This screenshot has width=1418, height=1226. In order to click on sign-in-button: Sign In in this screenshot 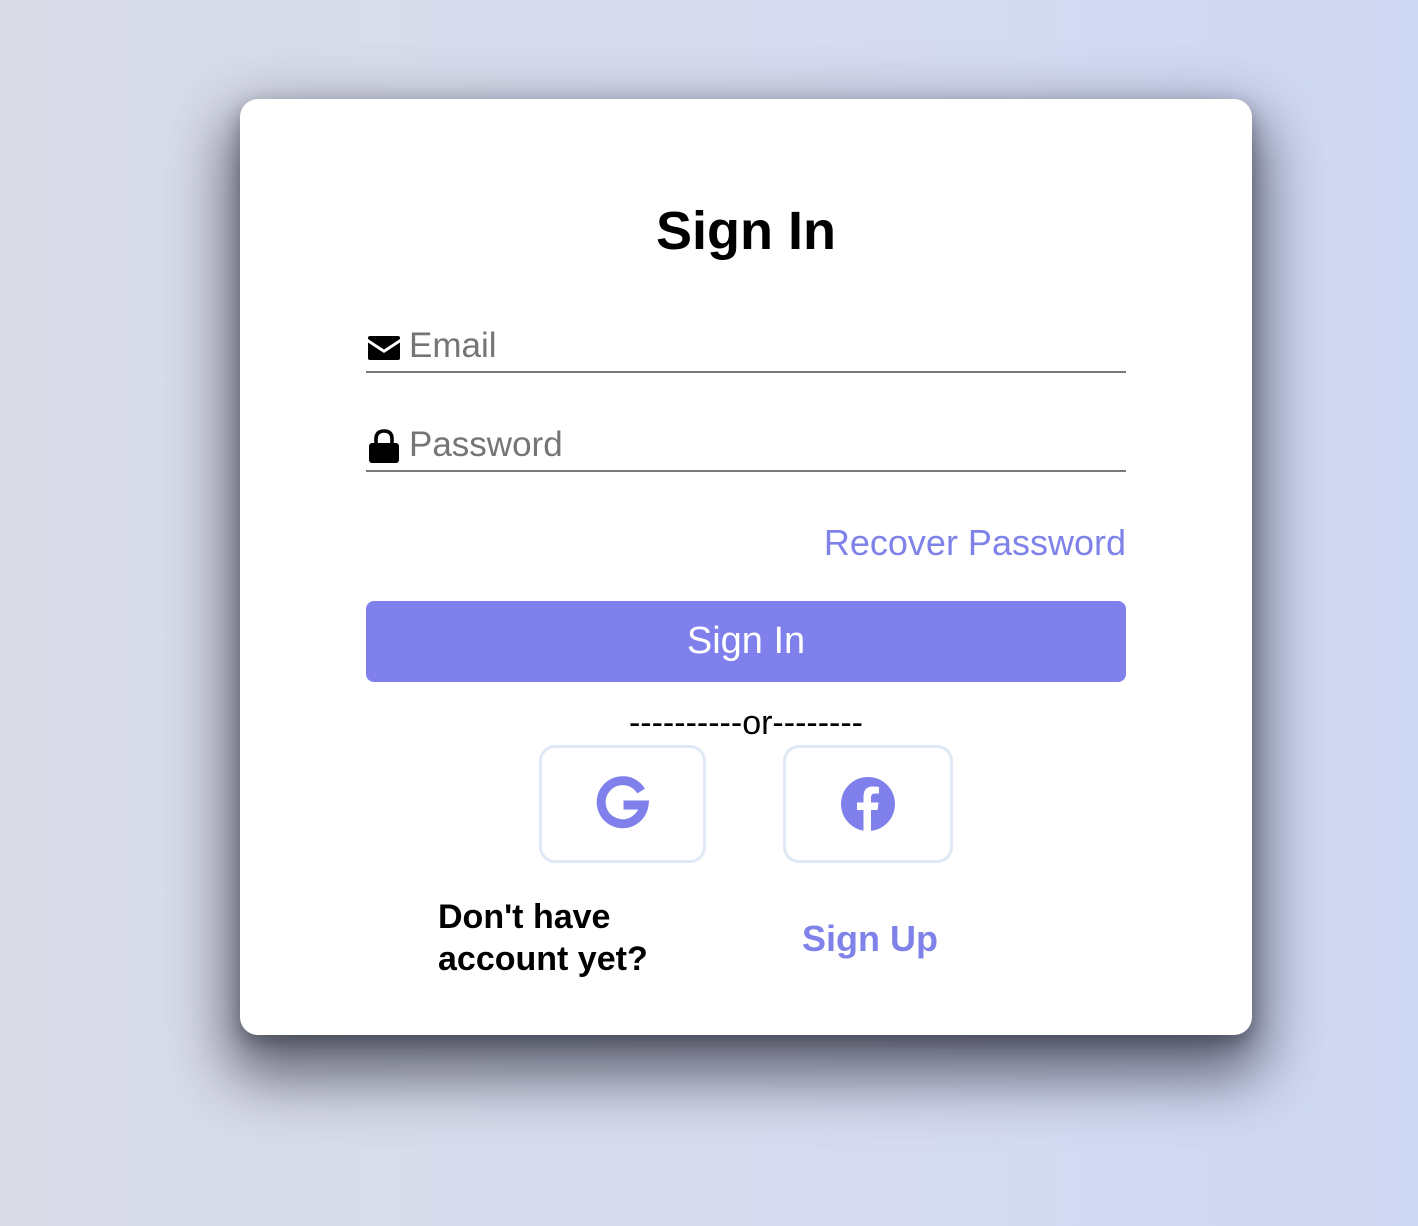, I will do `click(746, 641)`.